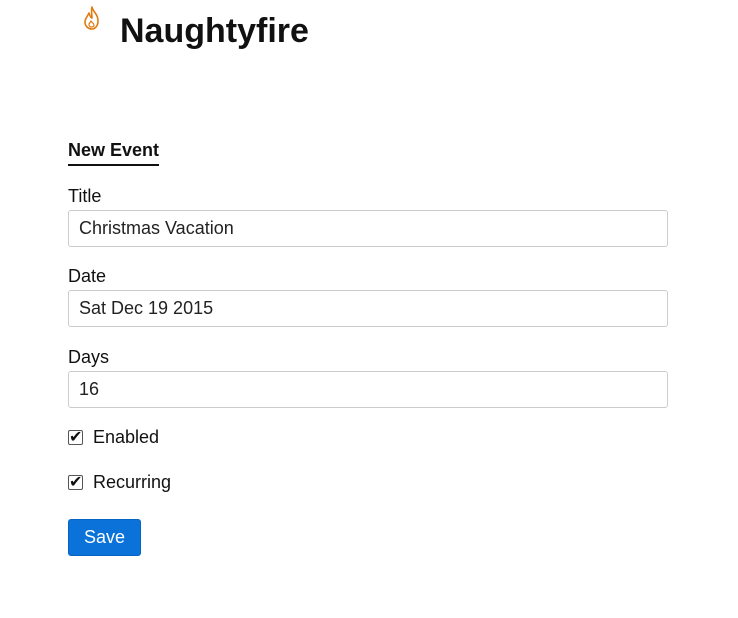  Describe the element at coordinates (87, 276) in the screenshot. I see `date-label: Date` at that location.